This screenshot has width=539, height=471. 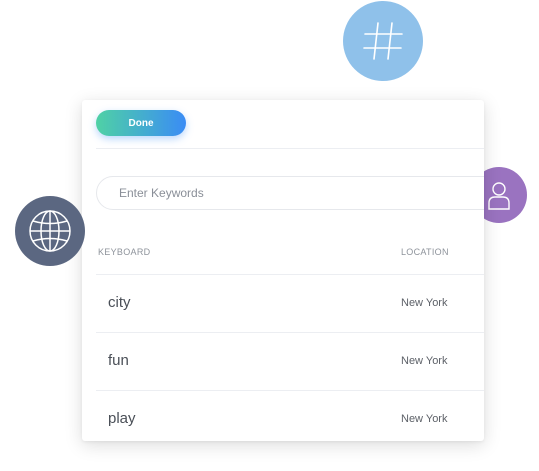 I want to click on done-button: Done, so click(x=141, y=123).